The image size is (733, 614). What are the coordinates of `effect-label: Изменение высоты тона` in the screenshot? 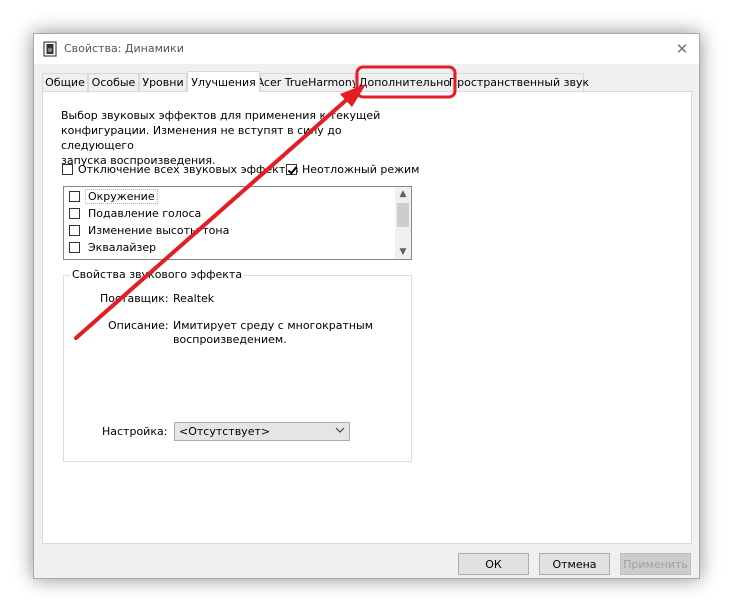 It's located at (159, 230).